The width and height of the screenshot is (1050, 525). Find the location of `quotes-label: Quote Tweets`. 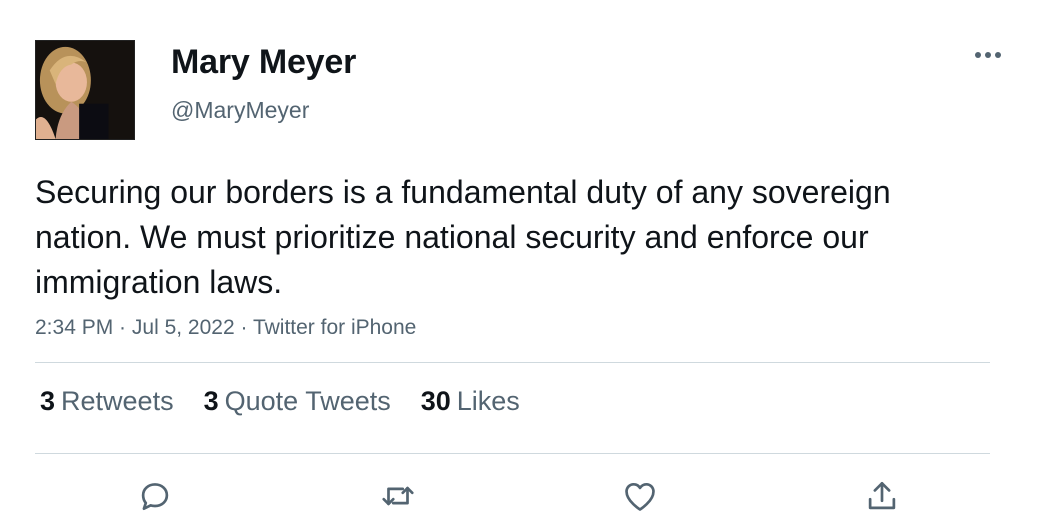

quotes-label: Quote Tweets is located at coordinates (307, 401).